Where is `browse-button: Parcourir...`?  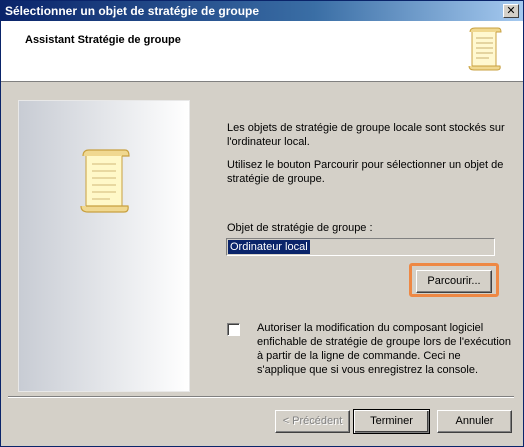
browse-button: Parcourir... is located at coordinates (454, 281).